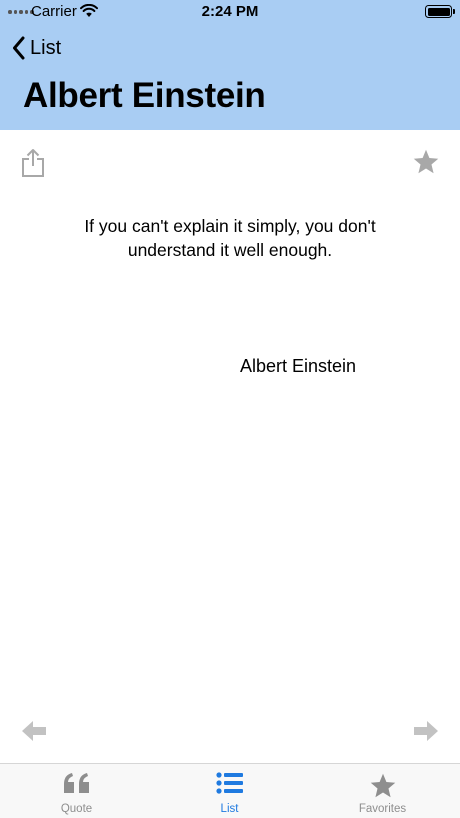  I want to click on list-icon, so click(229, 783).